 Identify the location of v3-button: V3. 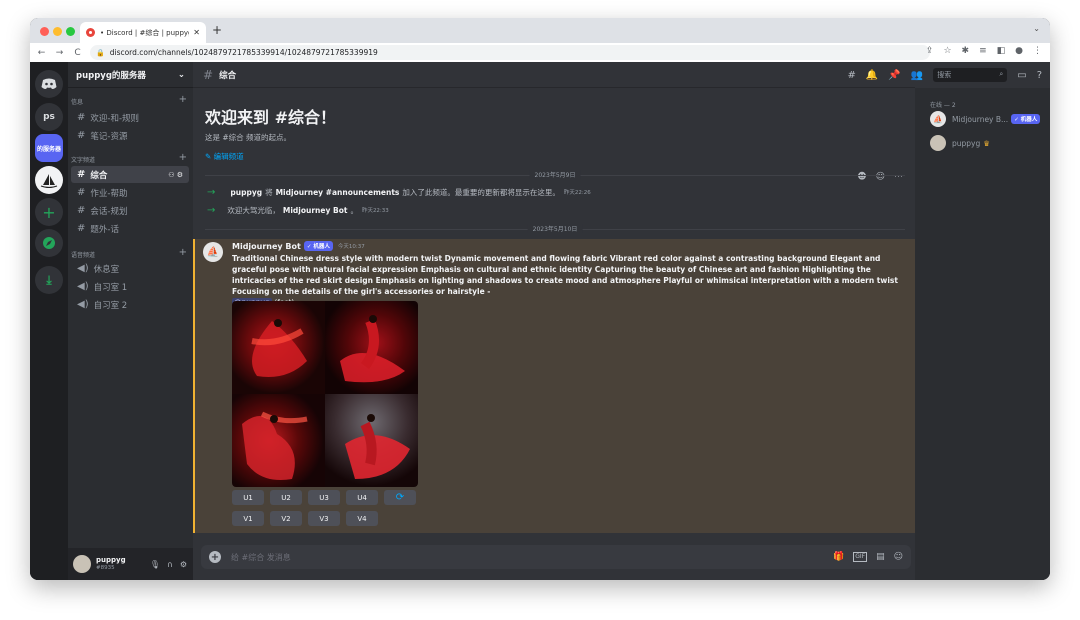
(324, 518).